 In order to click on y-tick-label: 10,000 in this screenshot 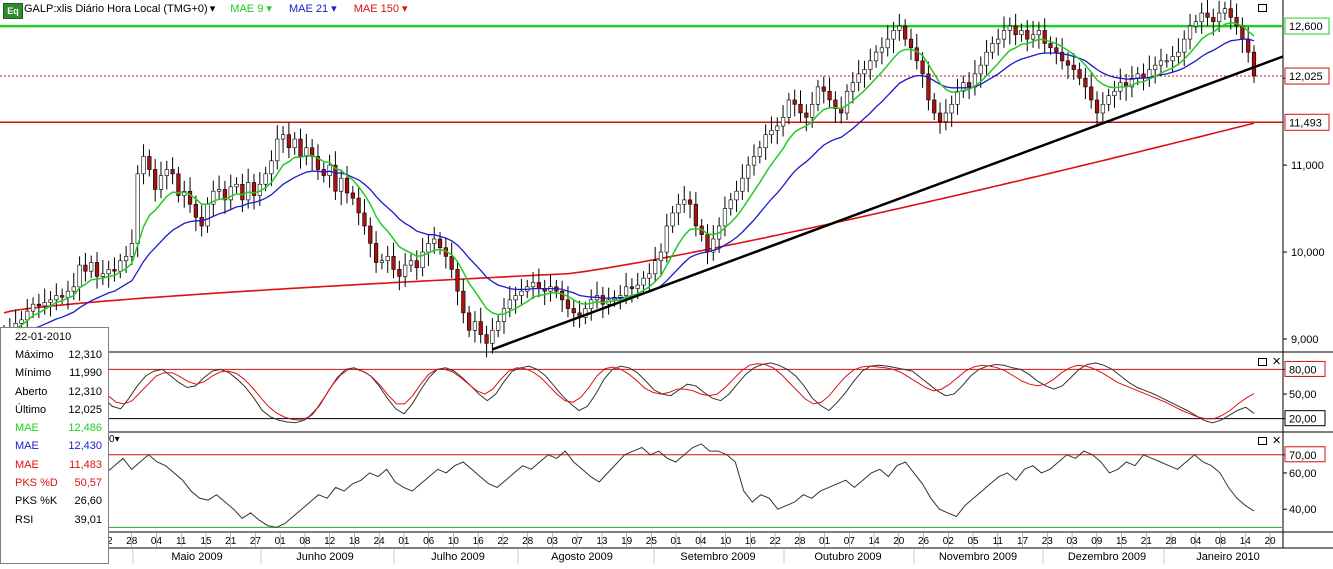, I will do `click(1308, 253)`.